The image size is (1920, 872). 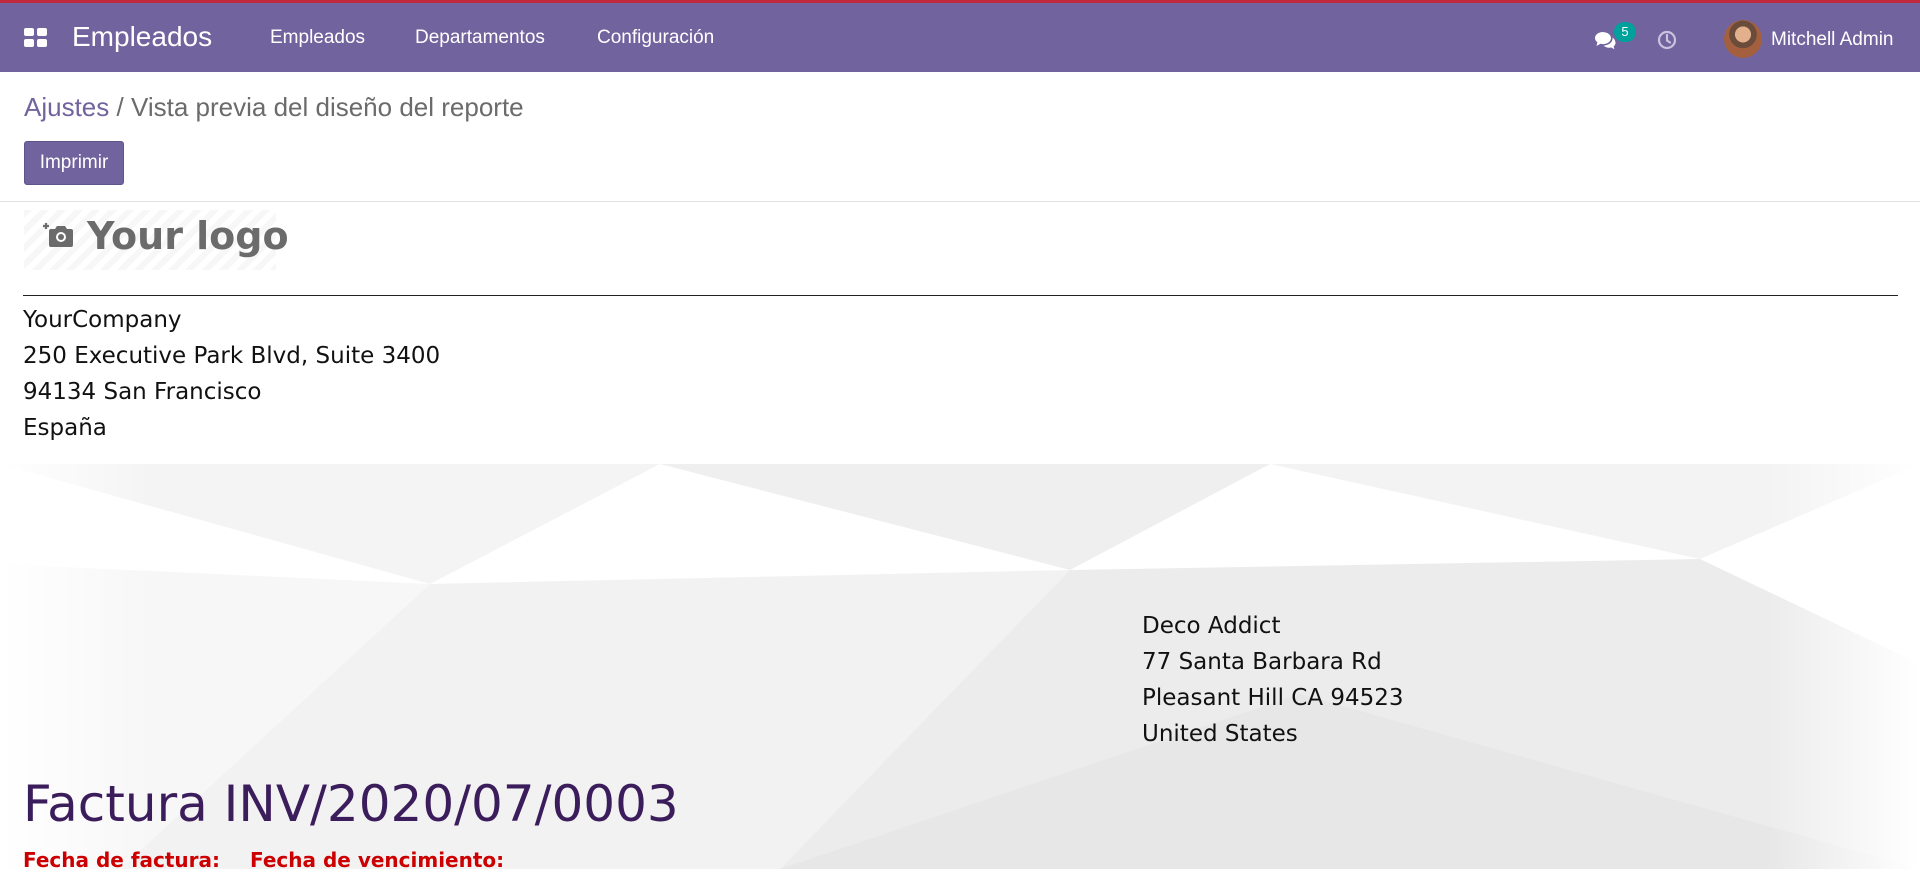 What do you see at coordinates (65, 428) in the screenshot?
I see `company-country: España` at bounding box center [65, 428].